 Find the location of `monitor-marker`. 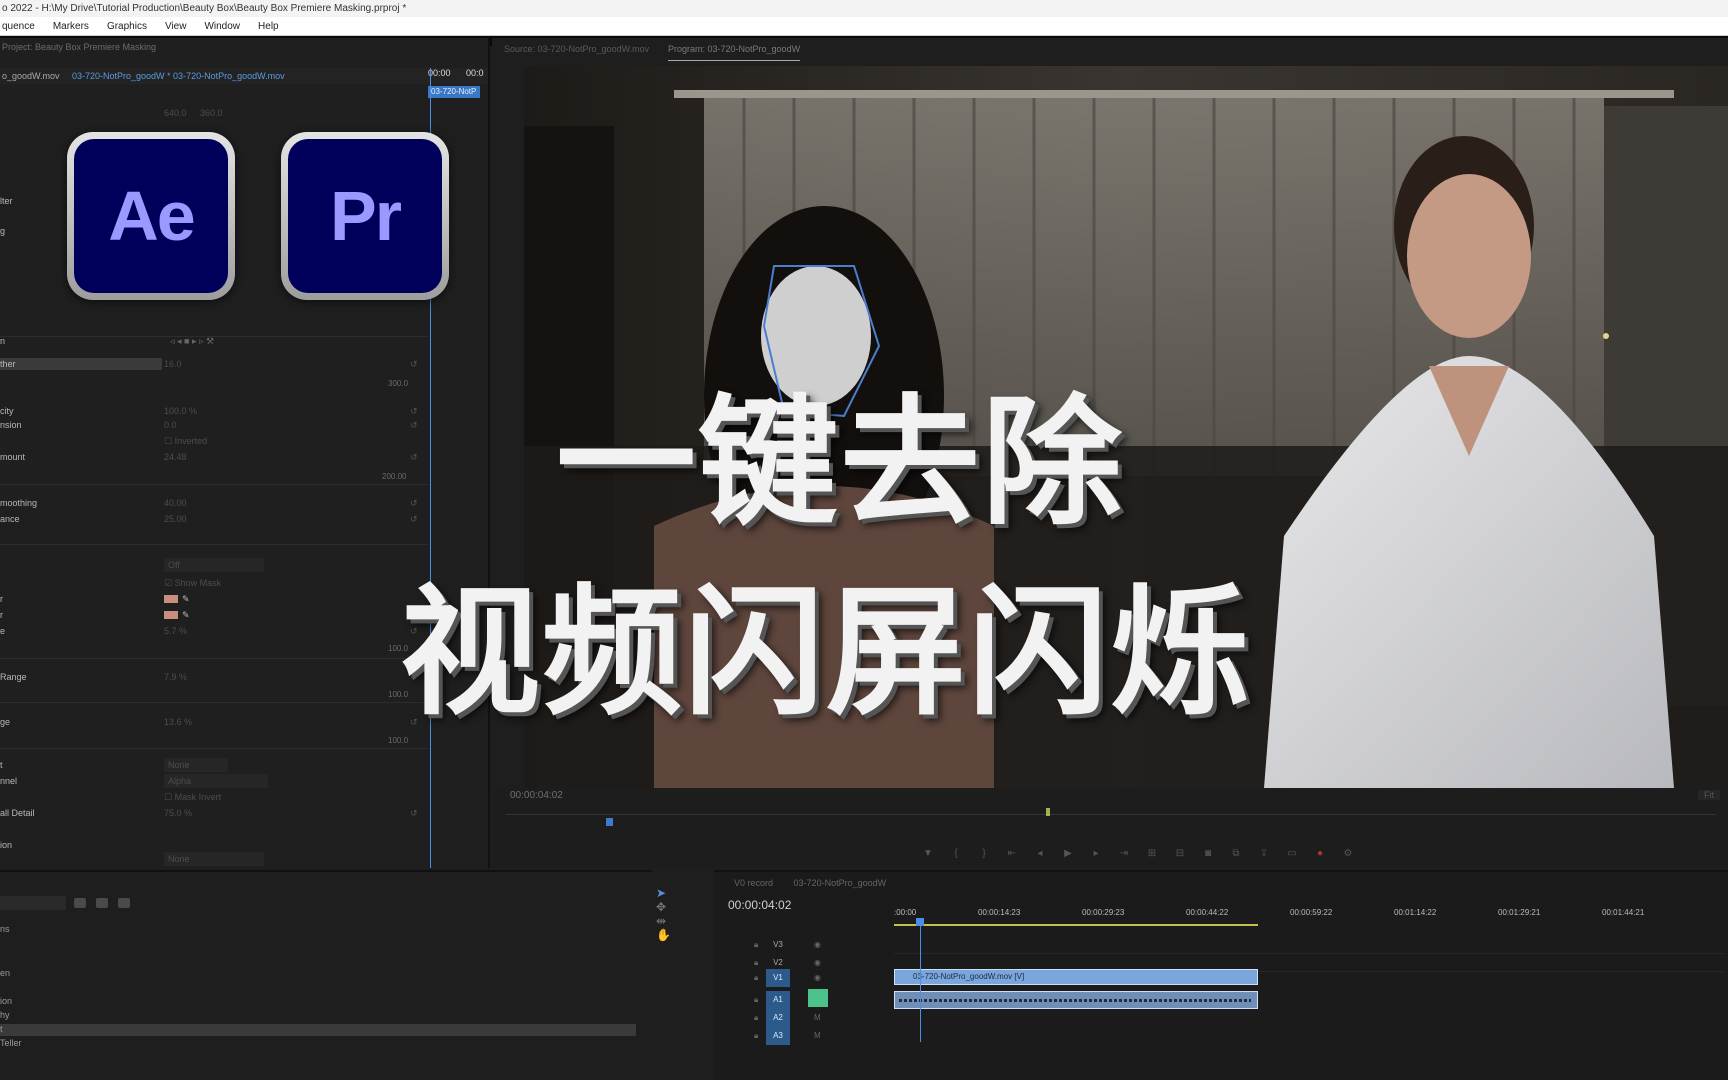

monitor-marker is located at coordinates (1048, 812).